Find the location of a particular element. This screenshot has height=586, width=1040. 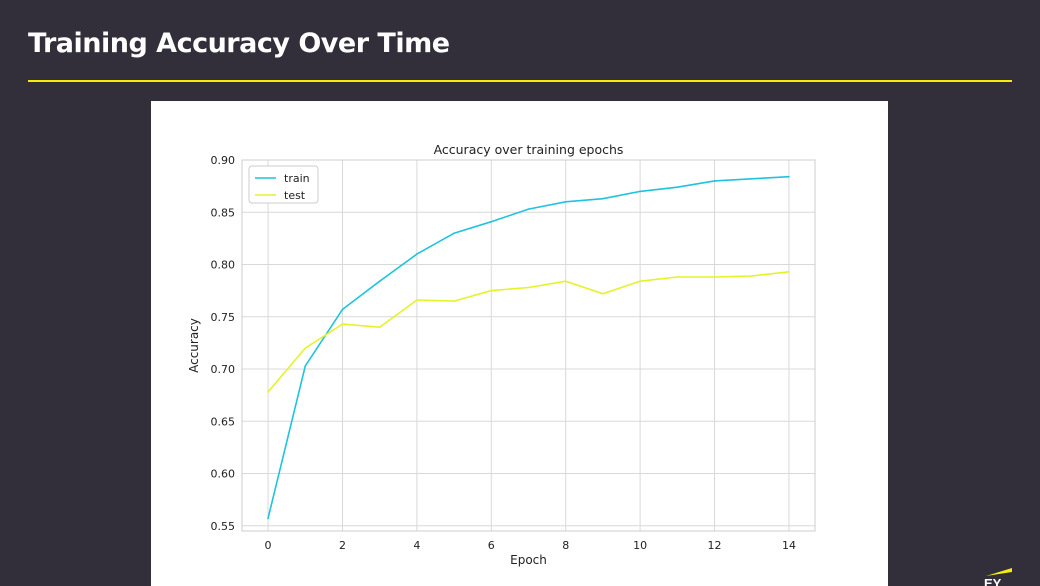

y-tick-label: 0.60 is located at coordinates (223, 474).